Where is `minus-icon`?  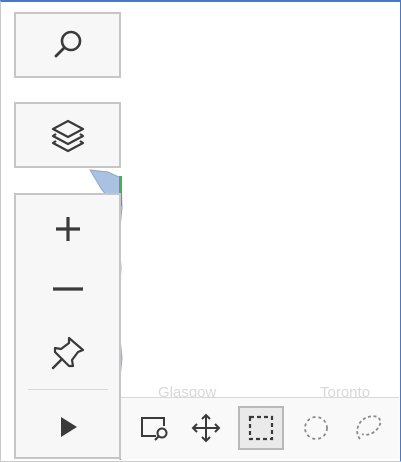 minus-icon is located at coordinates (67, 289).